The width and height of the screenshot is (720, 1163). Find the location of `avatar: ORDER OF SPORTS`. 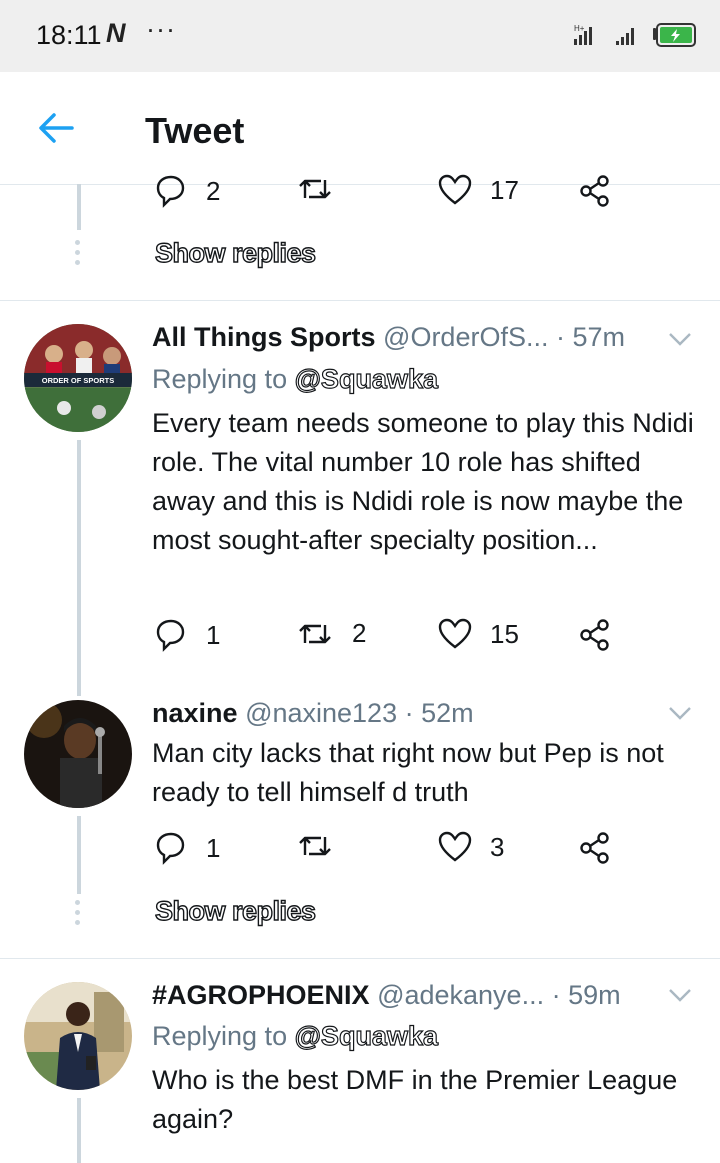

avatar: ORDER OF SPORTS is located at coordinates (78, 378).